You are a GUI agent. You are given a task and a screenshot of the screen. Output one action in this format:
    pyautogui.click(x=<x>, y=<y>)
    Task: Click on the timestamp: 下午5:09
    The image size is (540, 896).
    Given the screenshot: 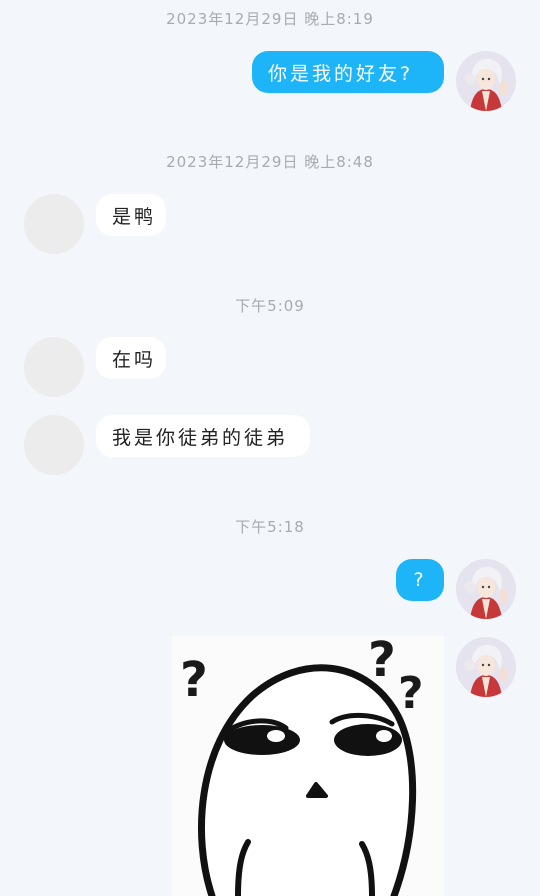 What is the action you would take?
    pyautogui.click(x=270, y=306)
    